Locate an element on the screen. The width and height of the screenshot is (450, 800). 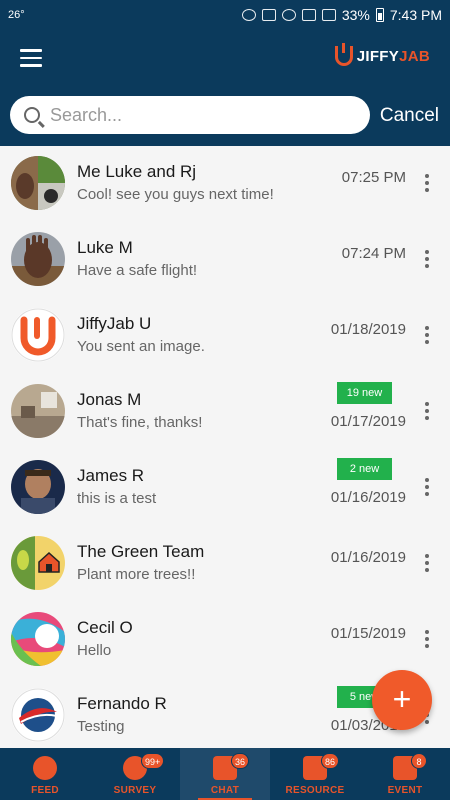
app-logo: JIFFYJAB is located at coordinates (382, 54).